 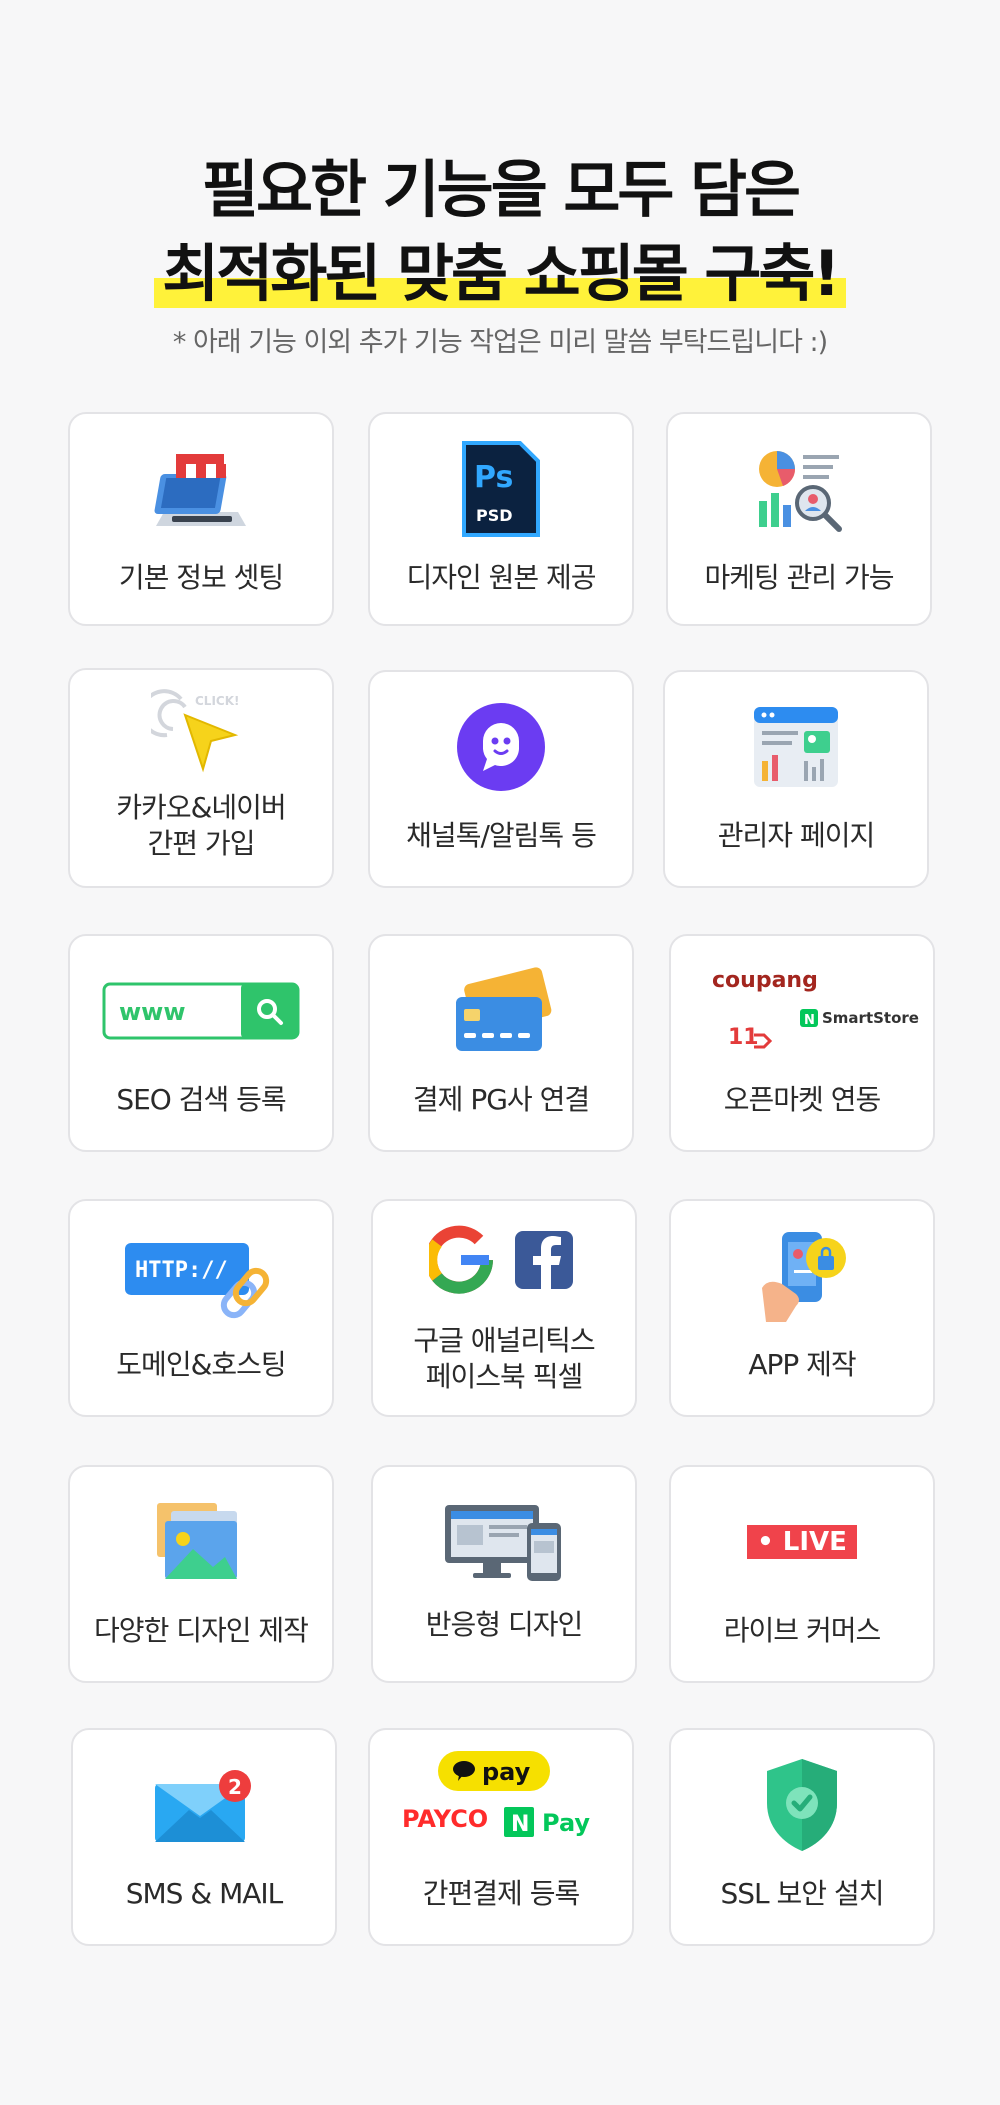 I want to click on credit-card-icon, so click(x=501, y=1011).